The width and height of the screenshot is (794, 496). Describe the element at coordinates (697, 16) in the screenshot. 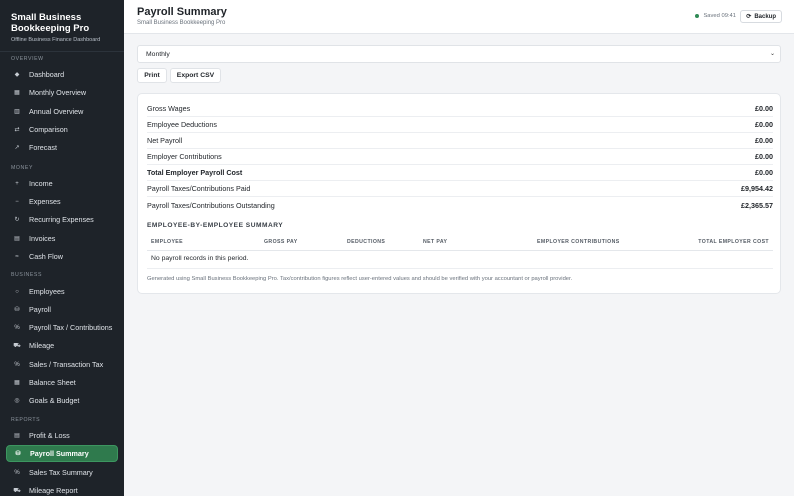

I see `status-dot-icon` at that location.